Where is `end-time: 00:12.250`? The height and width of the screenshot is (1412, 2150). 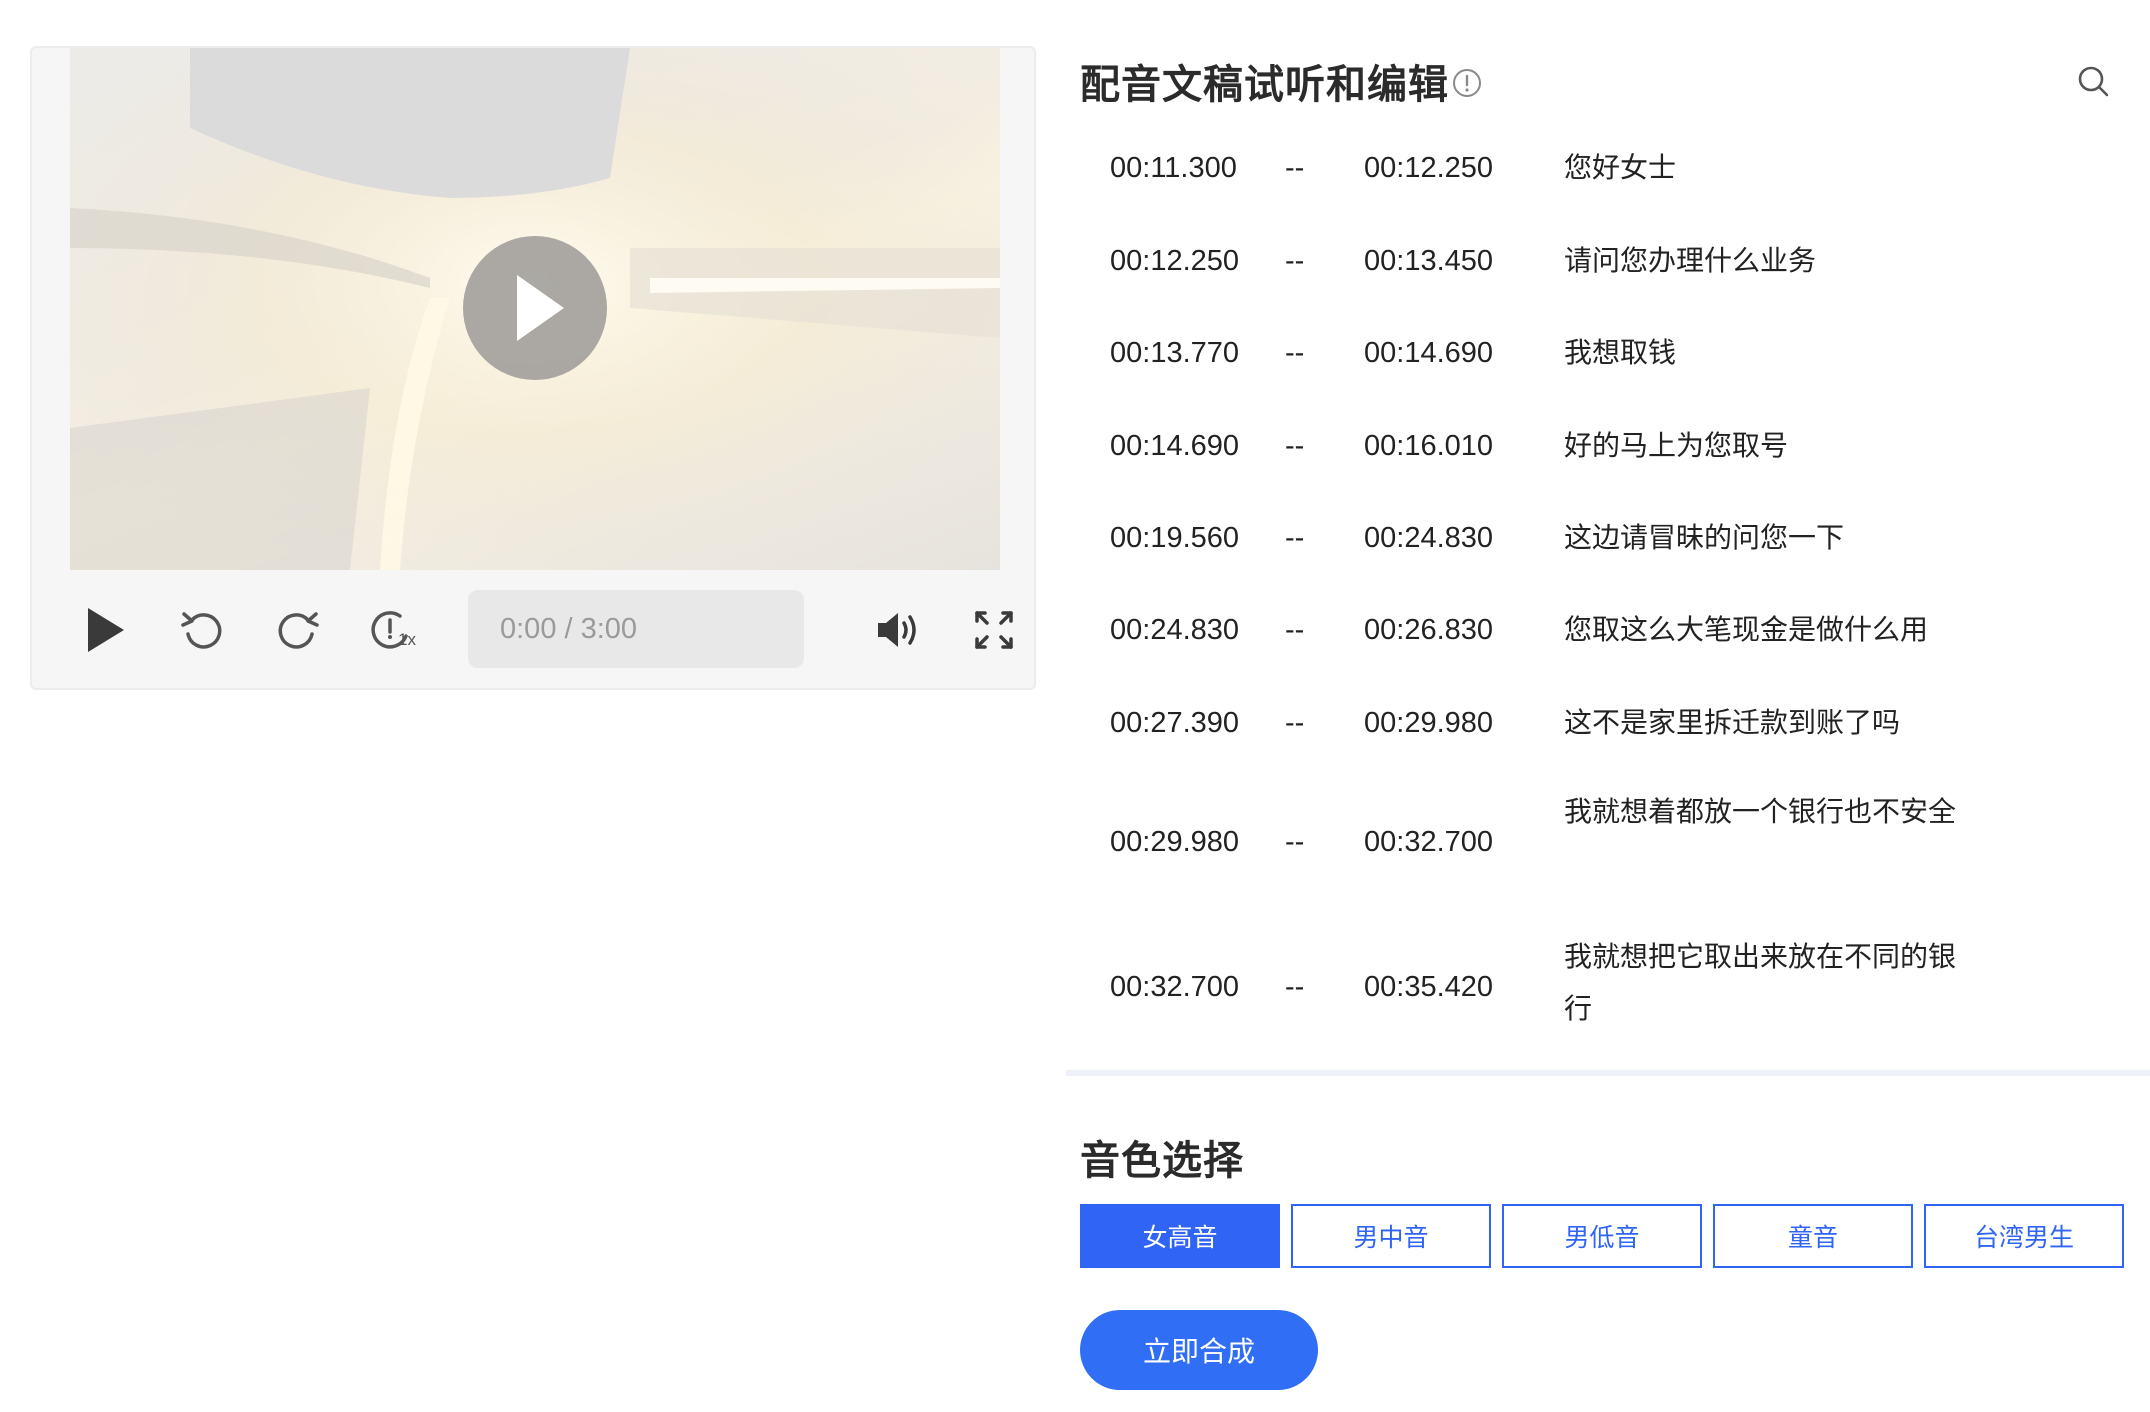 end-time: 00:12.250 is located at coordinates (1429, 168).